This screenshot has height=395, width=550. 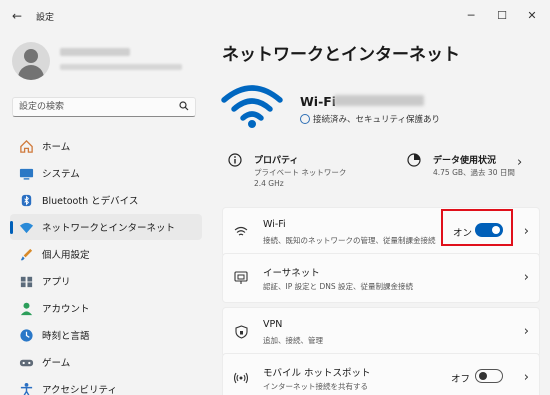 What do you see at coordinates (318, 101) in the screenshot?
I see `network-name: Wi-Fi` at bounding box center [318, 101].